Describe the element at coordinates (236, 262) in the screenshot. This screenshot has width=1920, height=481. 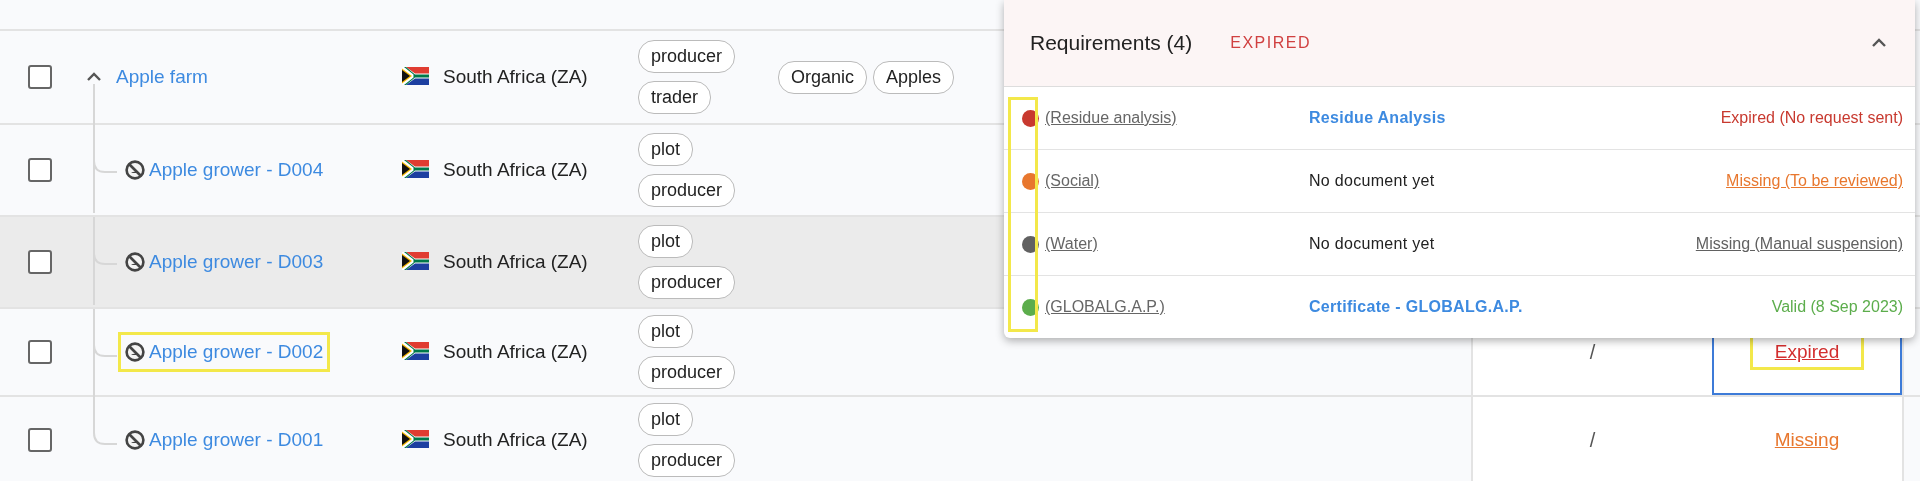
I see `entity-name: Apple grower - D003` at that location.